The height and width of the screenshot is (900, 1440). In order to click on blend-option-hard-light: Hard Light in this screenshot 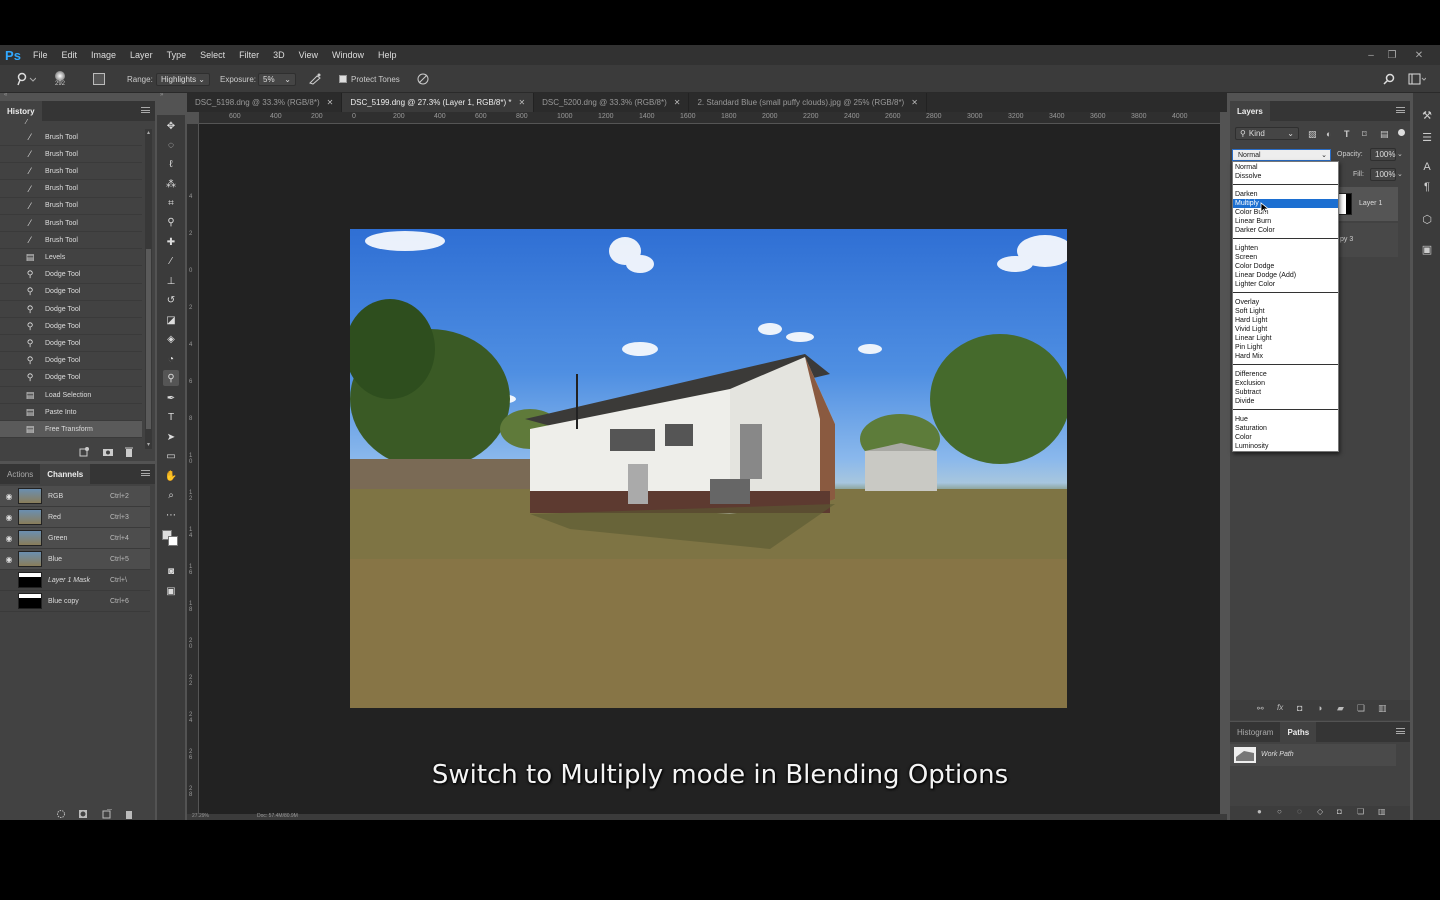, I will do `click(1285, 320)`.